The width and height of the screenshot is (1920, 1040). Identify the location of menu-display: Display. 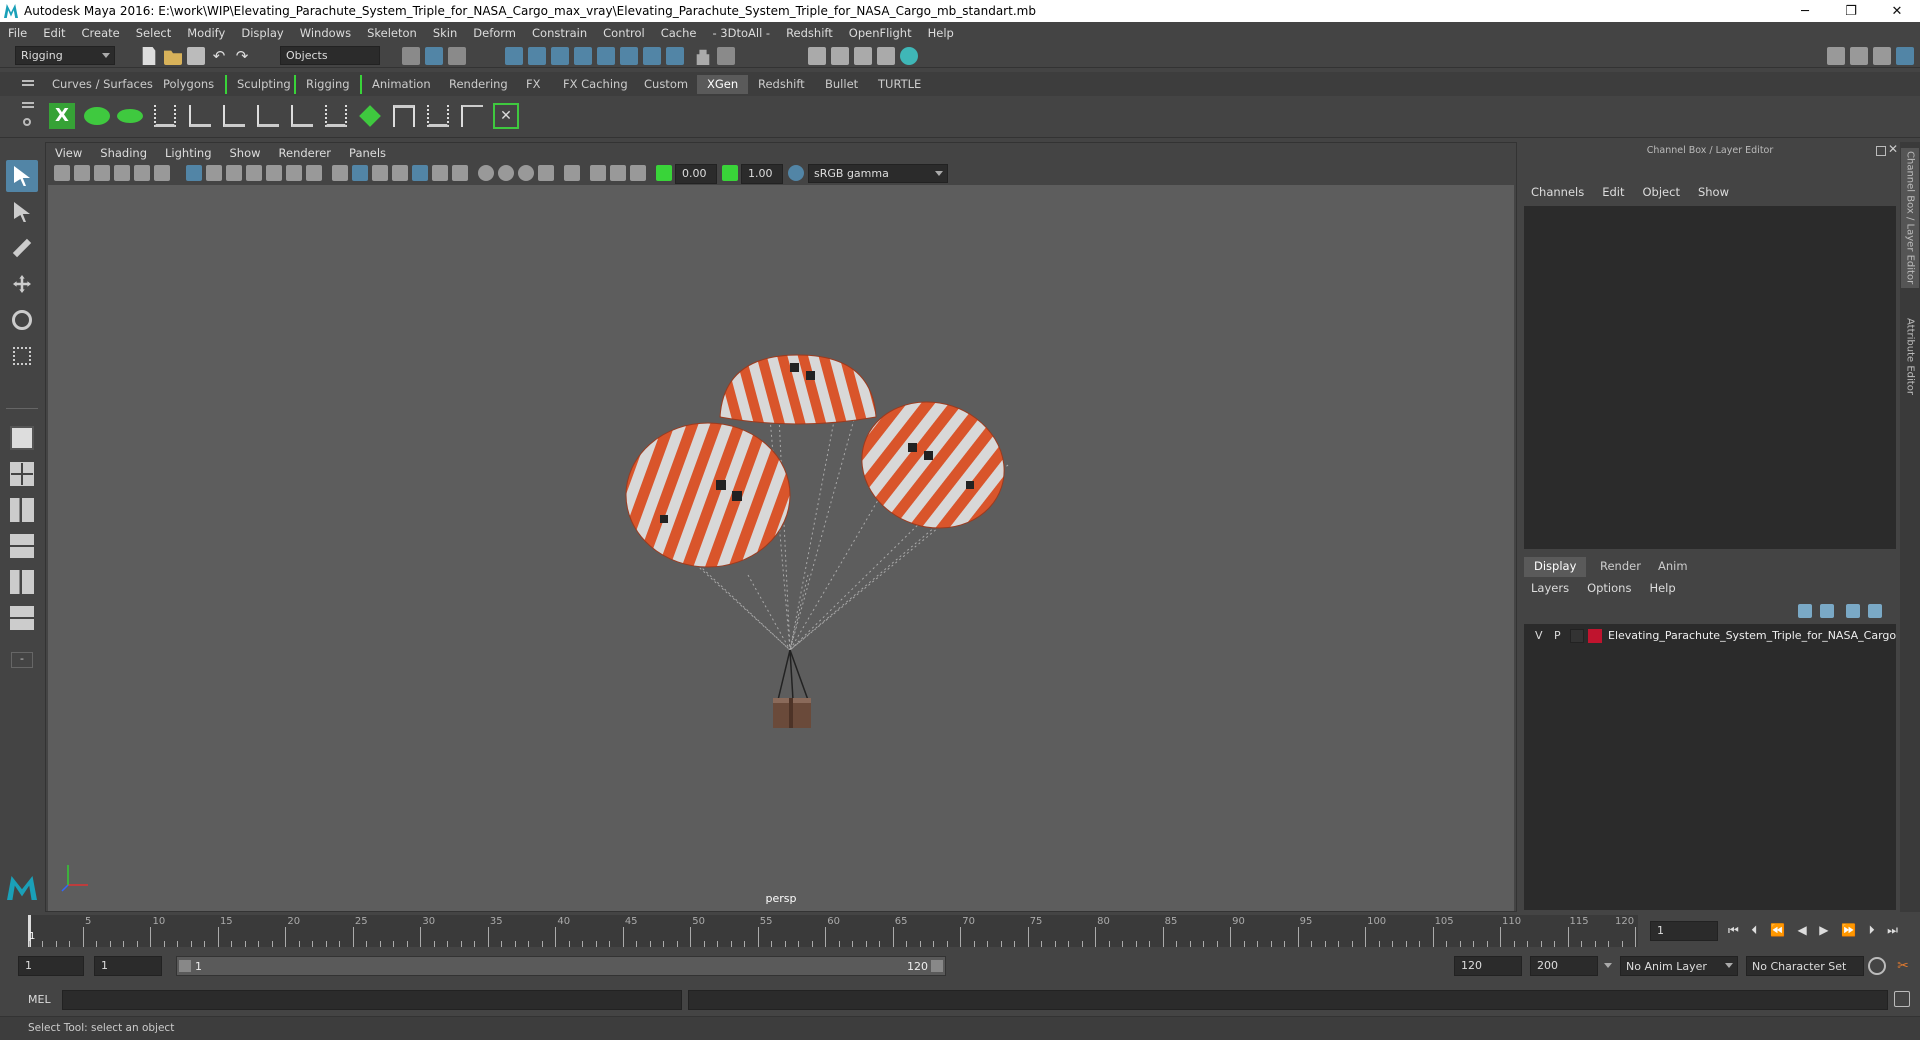
(262, 33).